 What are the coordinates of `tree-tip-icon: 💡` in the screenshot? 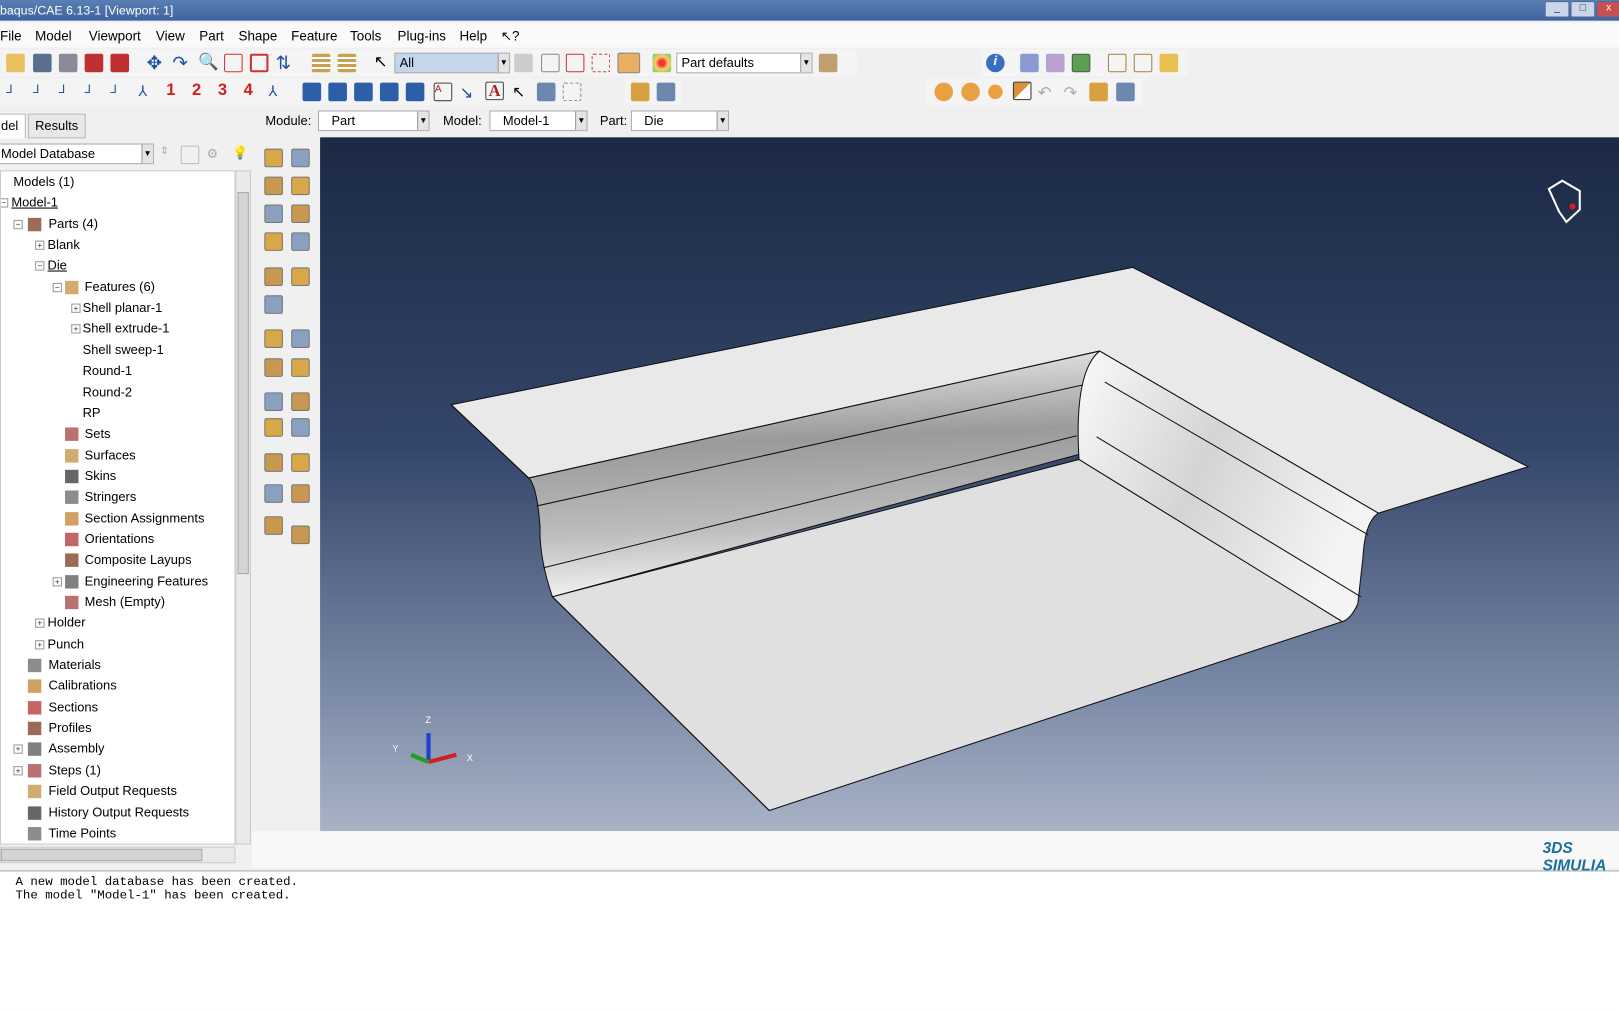 It's located at (241, 155).